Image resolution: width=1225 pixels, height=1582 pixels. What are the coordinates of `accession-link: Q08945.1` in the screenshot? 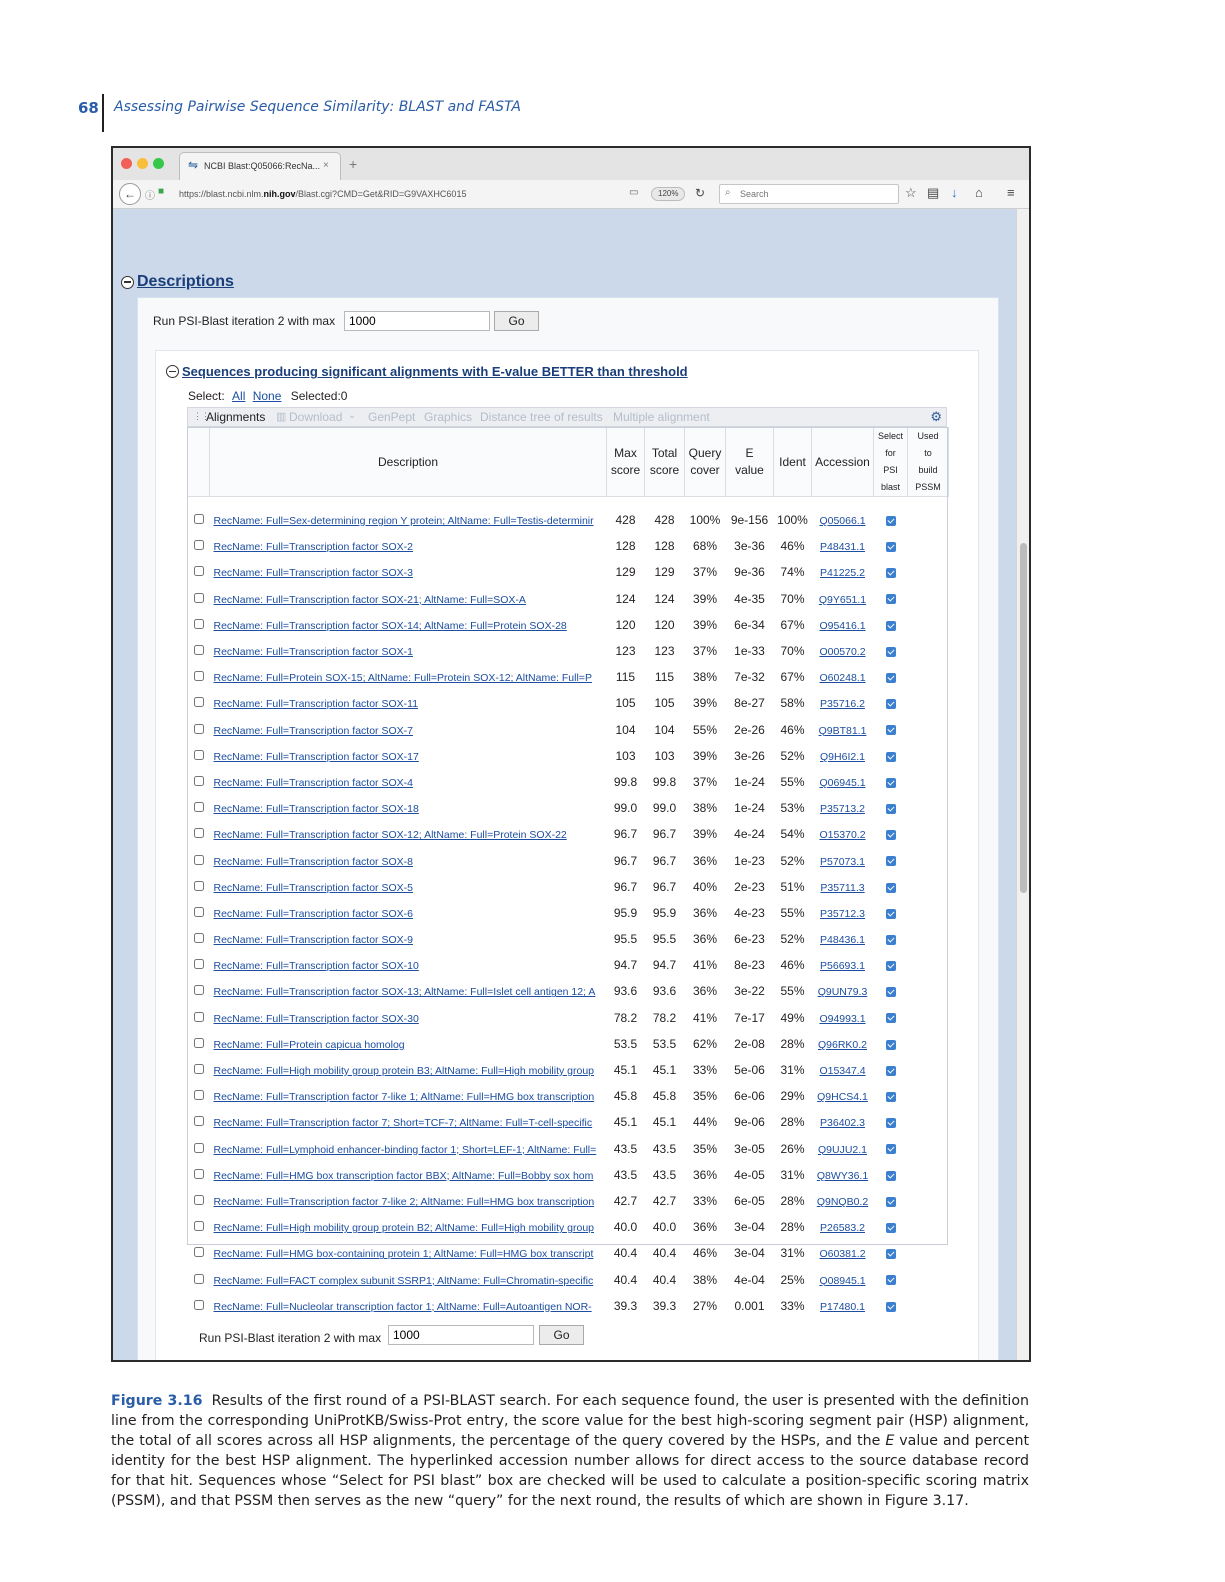 It's located at (842, 1281).